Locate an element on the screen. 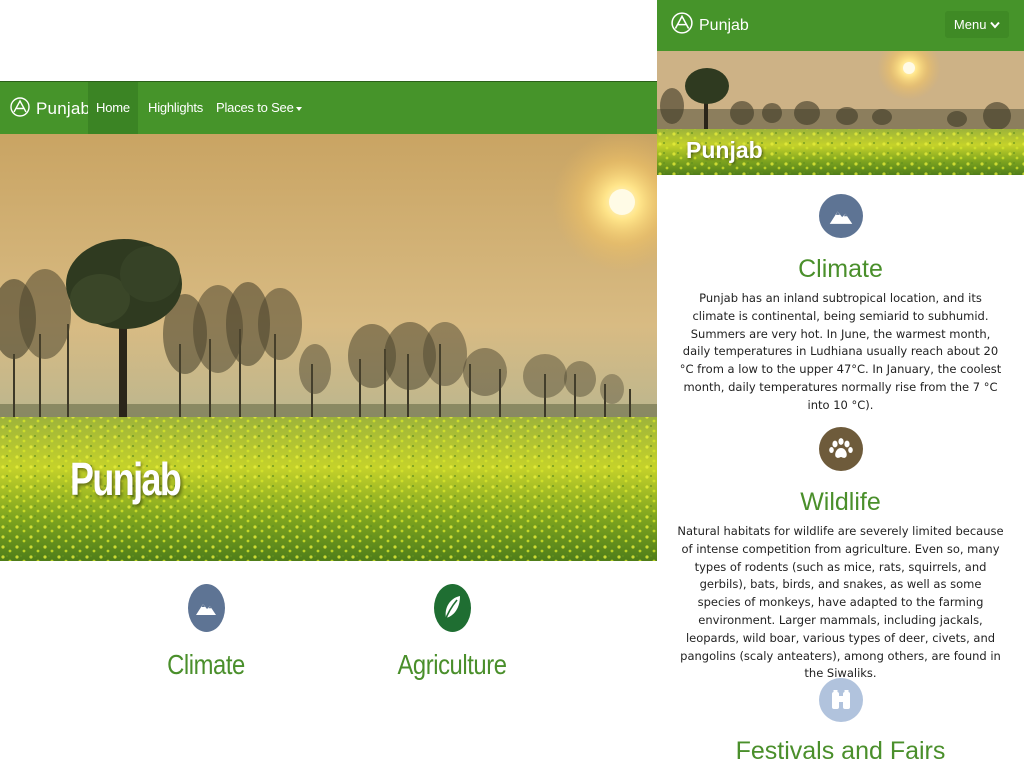 This screenshot has height=768, width=1024. section-title: Wildlife is located at coordinates (840, 502).